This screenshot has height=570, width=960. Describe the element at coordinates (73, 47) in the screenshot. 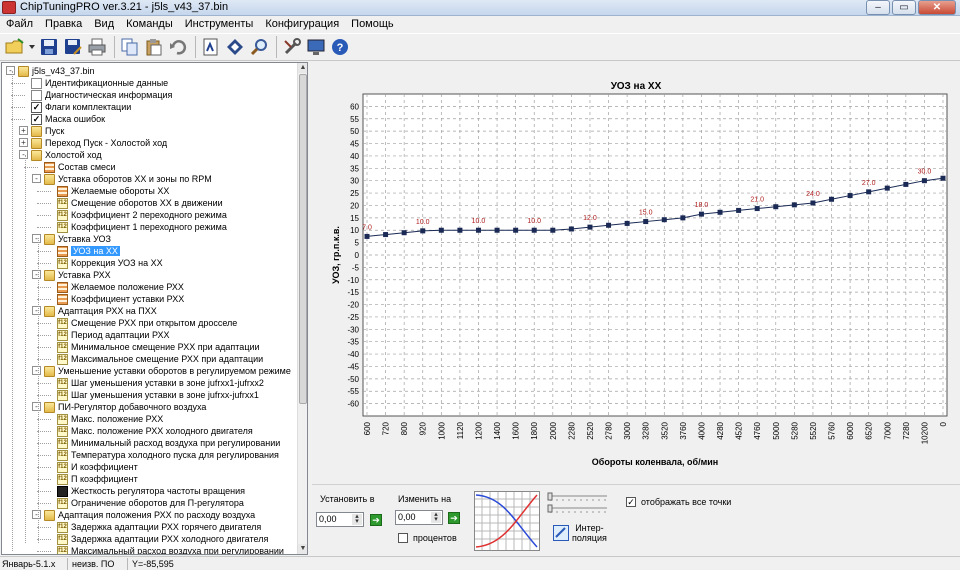

I see `save-as-button` at that location.